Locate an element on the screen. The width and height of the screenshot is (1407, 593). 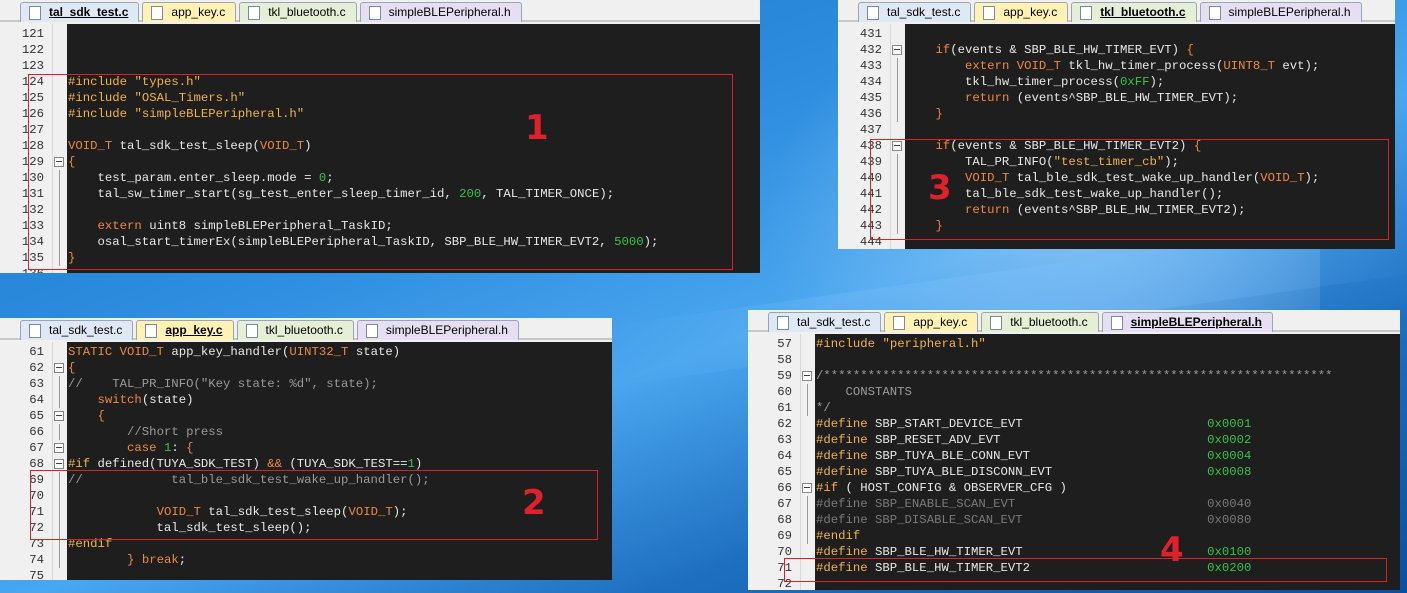
code-text: #define SBP_TUYA_BLE_CONN_EVT 0x0004 is located at coordinates (1033, 456).